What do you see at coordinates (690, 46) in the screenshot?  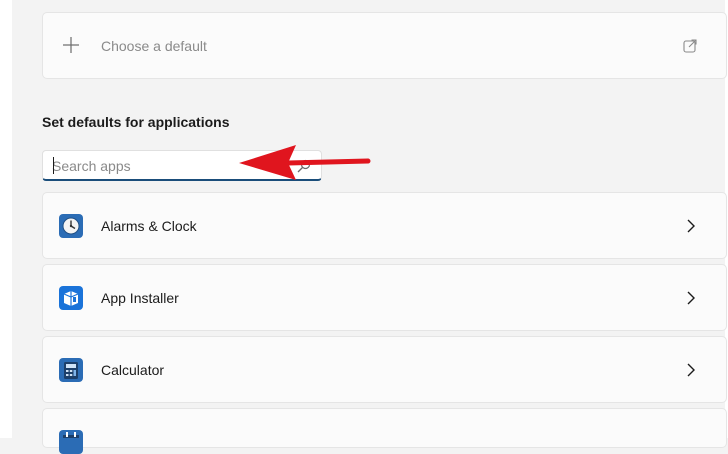 I see `external-link-icon` at bounding box center [690, 46].